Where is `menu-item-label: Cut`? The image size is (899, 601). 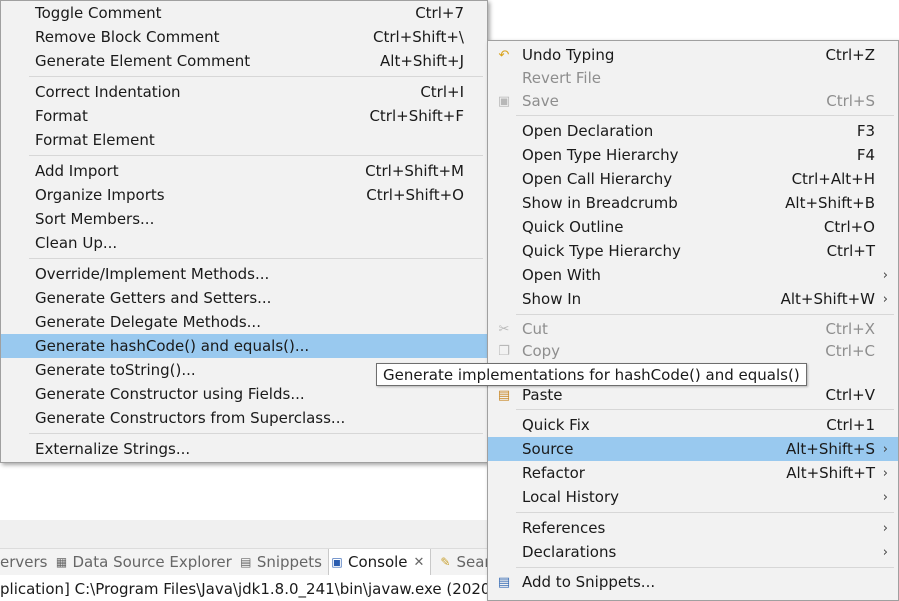 menu-item-label: Cut is located at coordinates (535, 329).